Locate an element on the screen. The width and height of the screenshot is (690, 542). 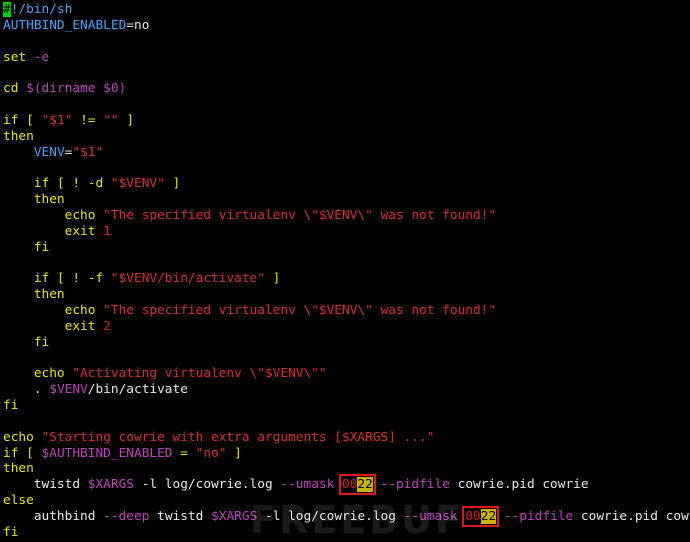
string-token: "no" is located at coordinates (211, 453).